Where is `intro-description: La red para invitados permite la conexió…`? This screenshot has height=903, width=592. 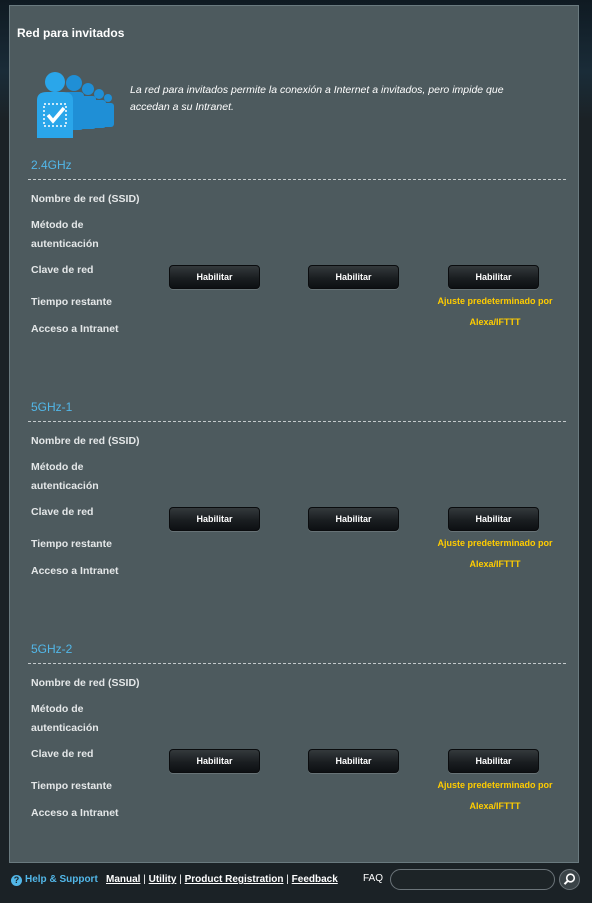 intro-description: La red para invitados permite la conexió… is located at coordinates (317, 98).